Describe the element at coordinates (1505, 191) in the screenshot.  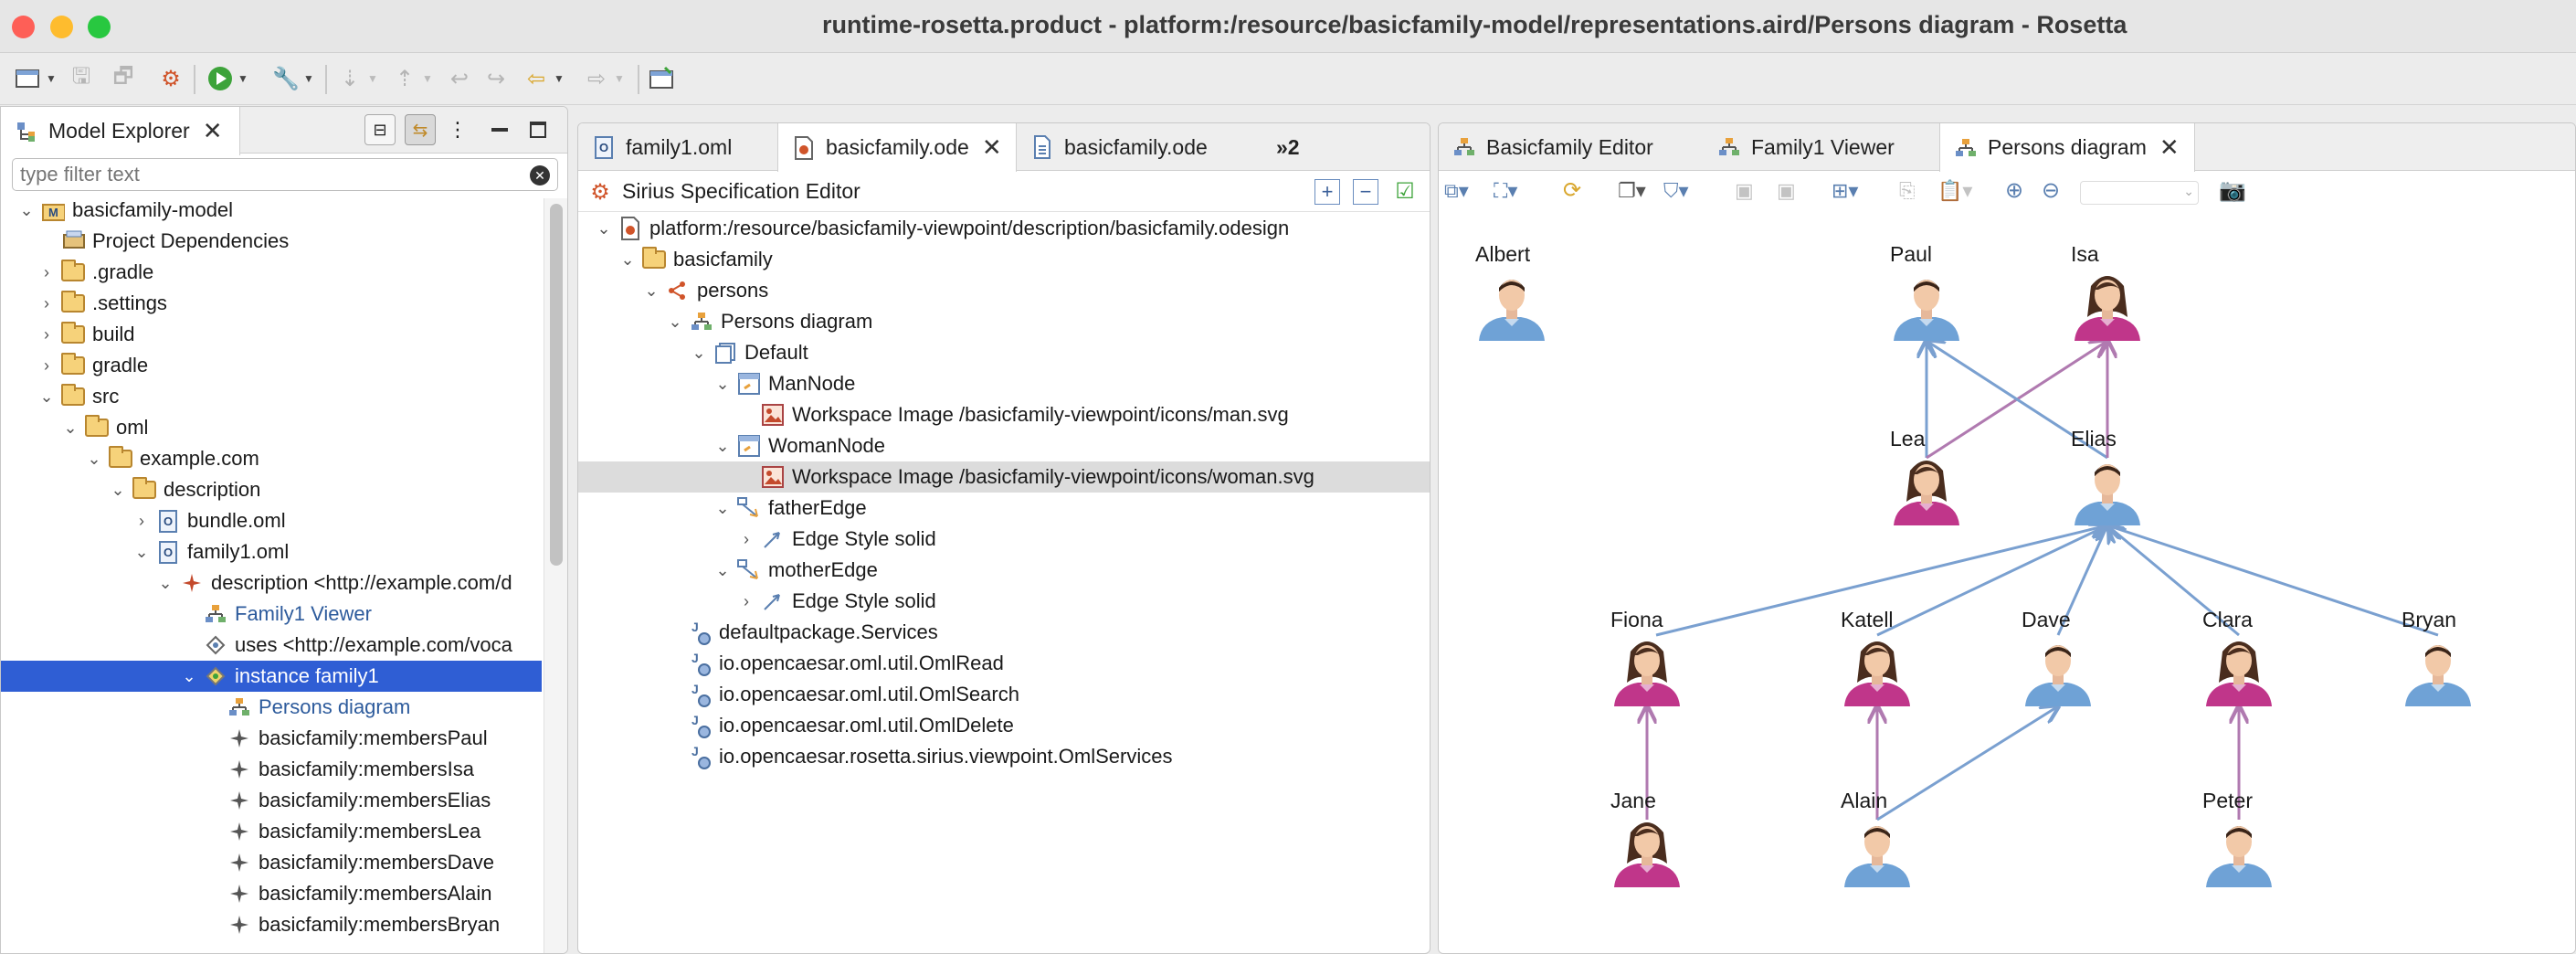
I see `select-icon: ⛶▾` at that location.